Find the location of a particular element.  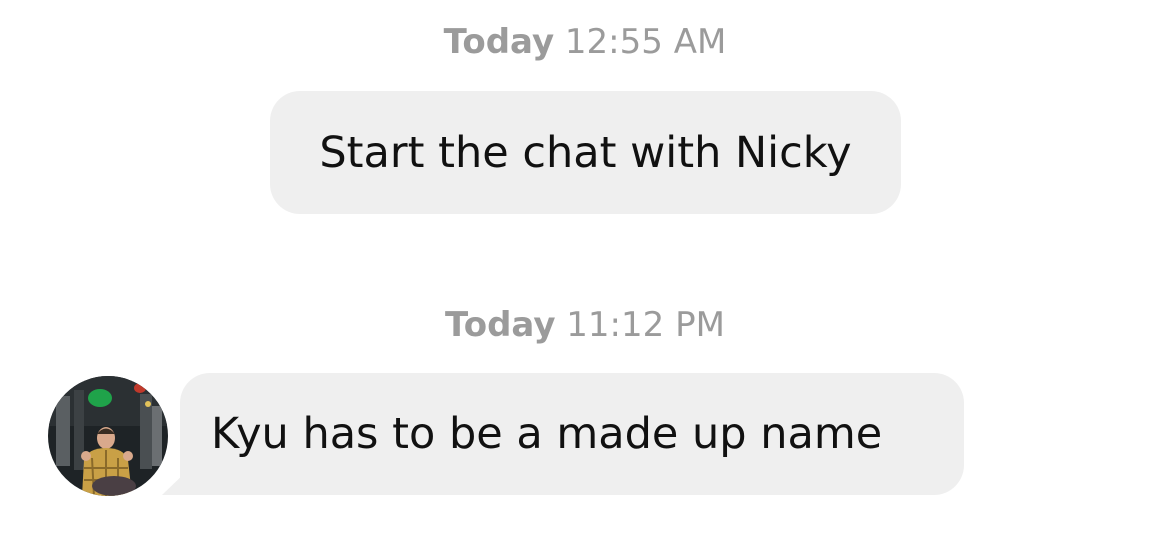

message-timestamp: Today 11:12 PM is located at coordinates (585, 325).